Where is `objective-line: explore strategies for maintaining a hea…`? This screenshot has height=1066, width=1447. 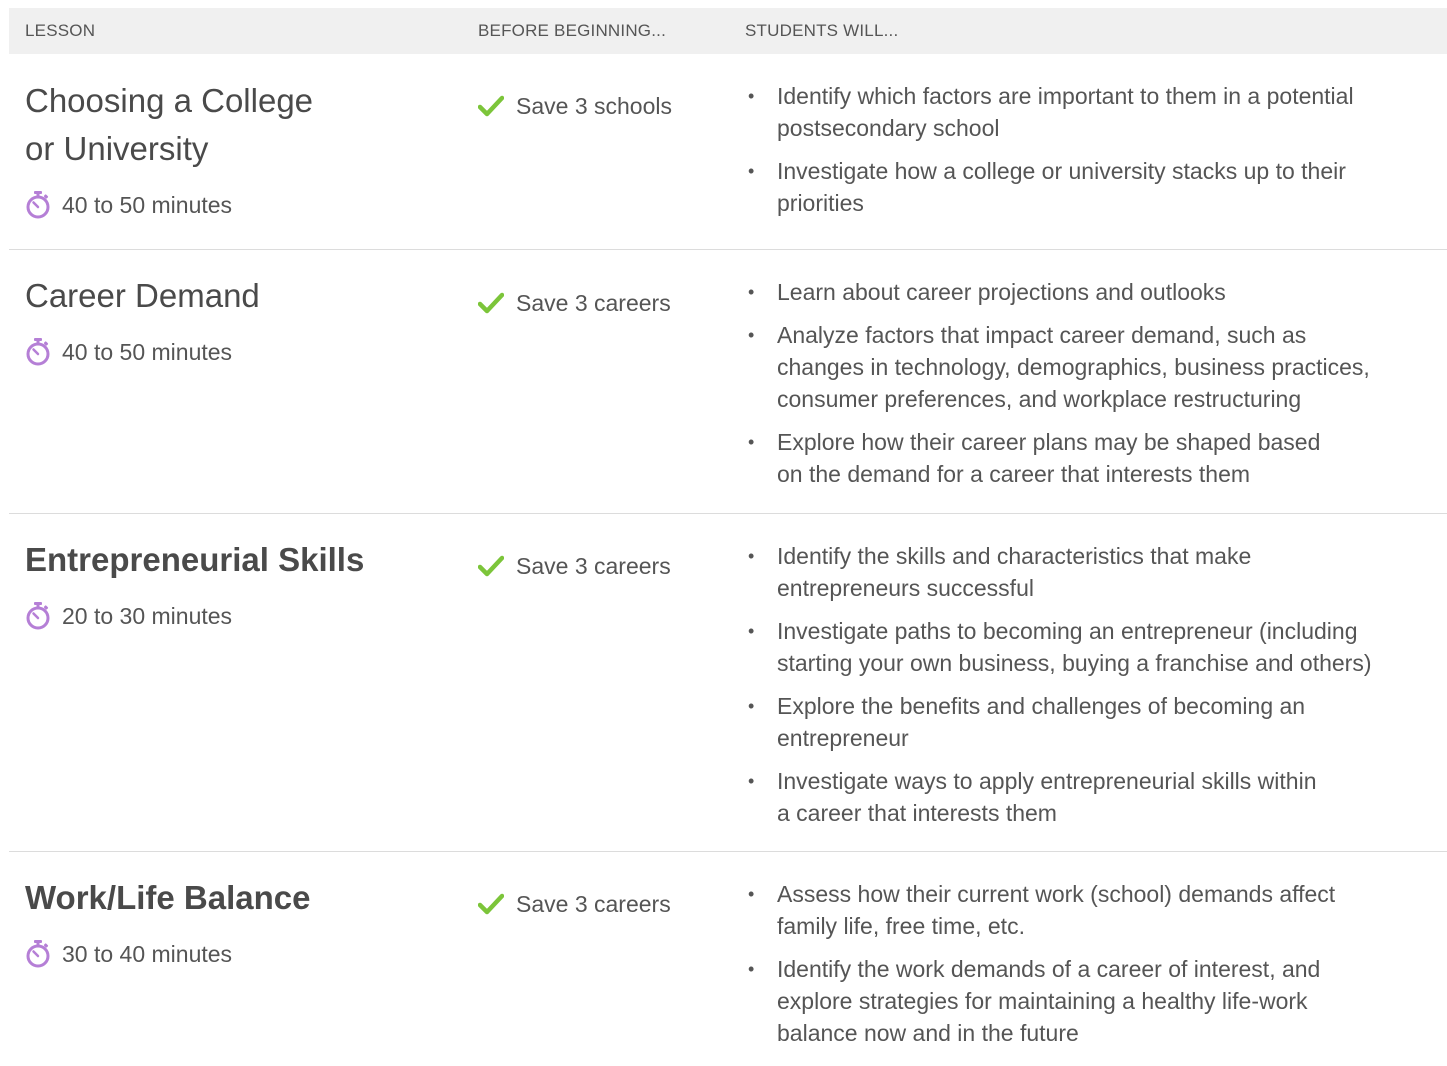 objective-line: explore strategies for maintaining a hea… is located at coordinates (1042, 1001).